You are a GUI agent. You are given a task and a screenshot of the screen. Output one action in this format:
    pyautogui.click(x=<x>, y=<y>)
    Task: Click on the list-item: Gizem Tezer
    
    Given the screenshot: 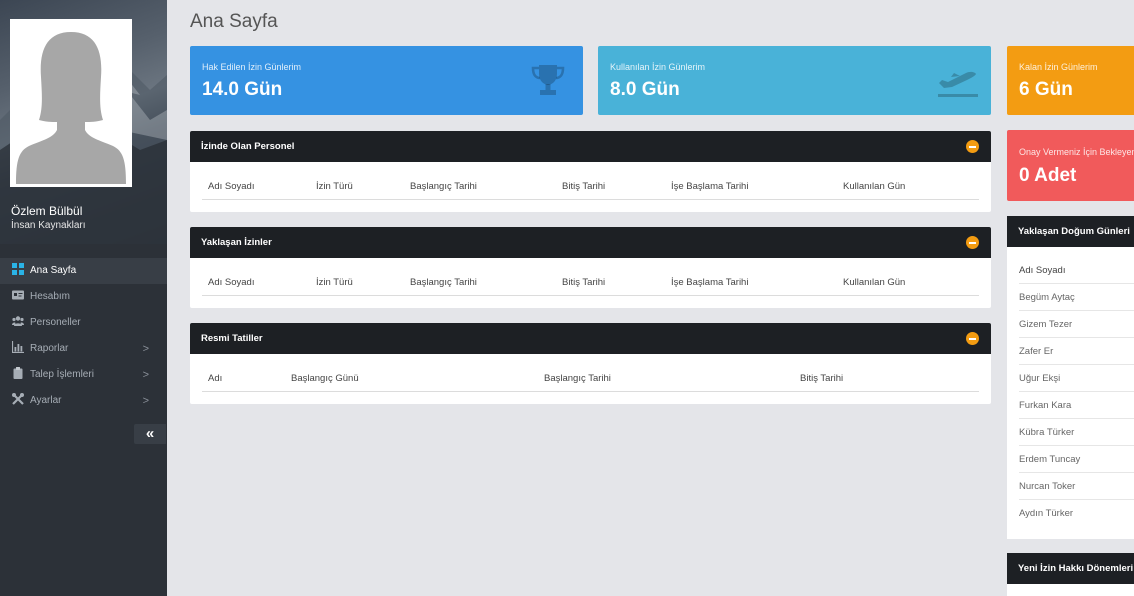 What is the action you would take?
    pyautogui.click(x=1076, y=324)
    